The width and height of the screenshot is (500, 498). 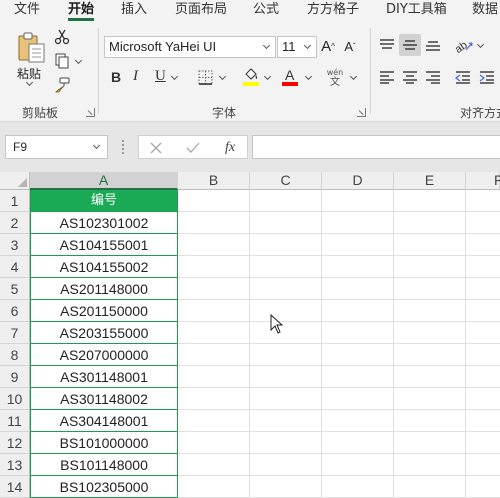 I want to click on font-color-swatch, so click(x=290, y=84).